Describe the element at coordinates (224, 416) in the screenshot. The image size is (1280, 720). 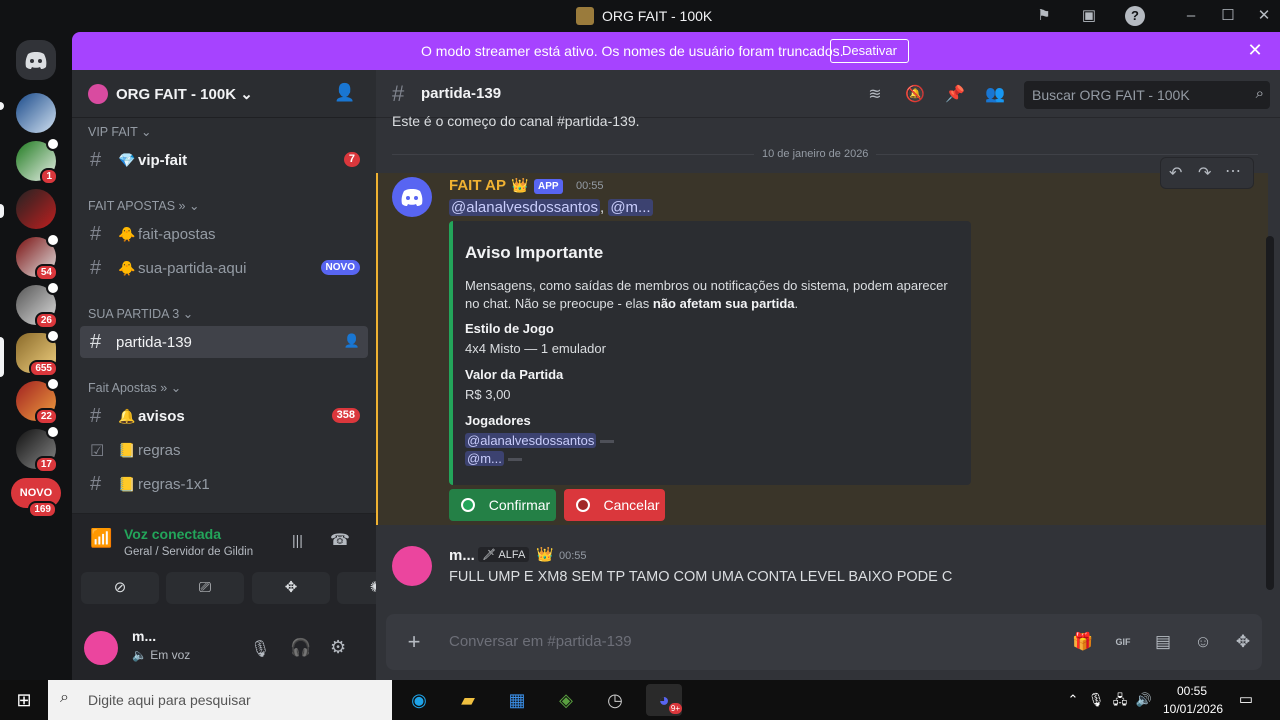
I see `channel-avisos: # 🔔 avisos 358` at that location.